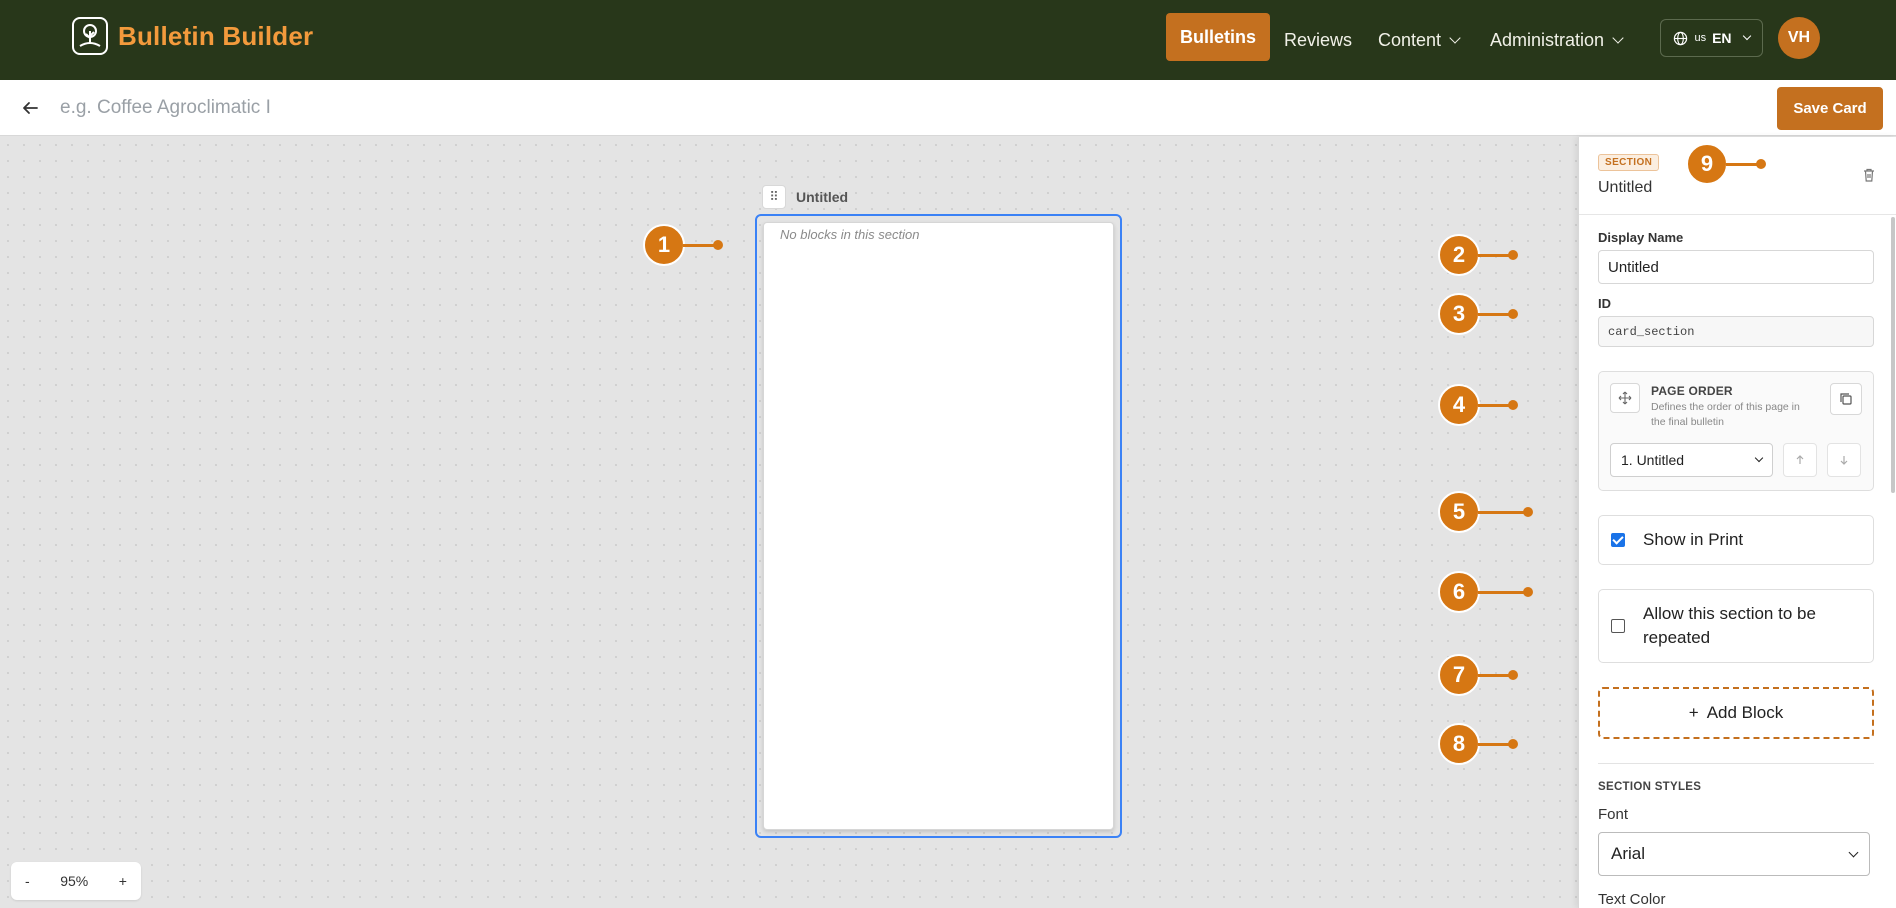 The height and width of the screenshot is (908, 1896). I want to click on show-in-print-label: Show in Print, so click(1693, 539).